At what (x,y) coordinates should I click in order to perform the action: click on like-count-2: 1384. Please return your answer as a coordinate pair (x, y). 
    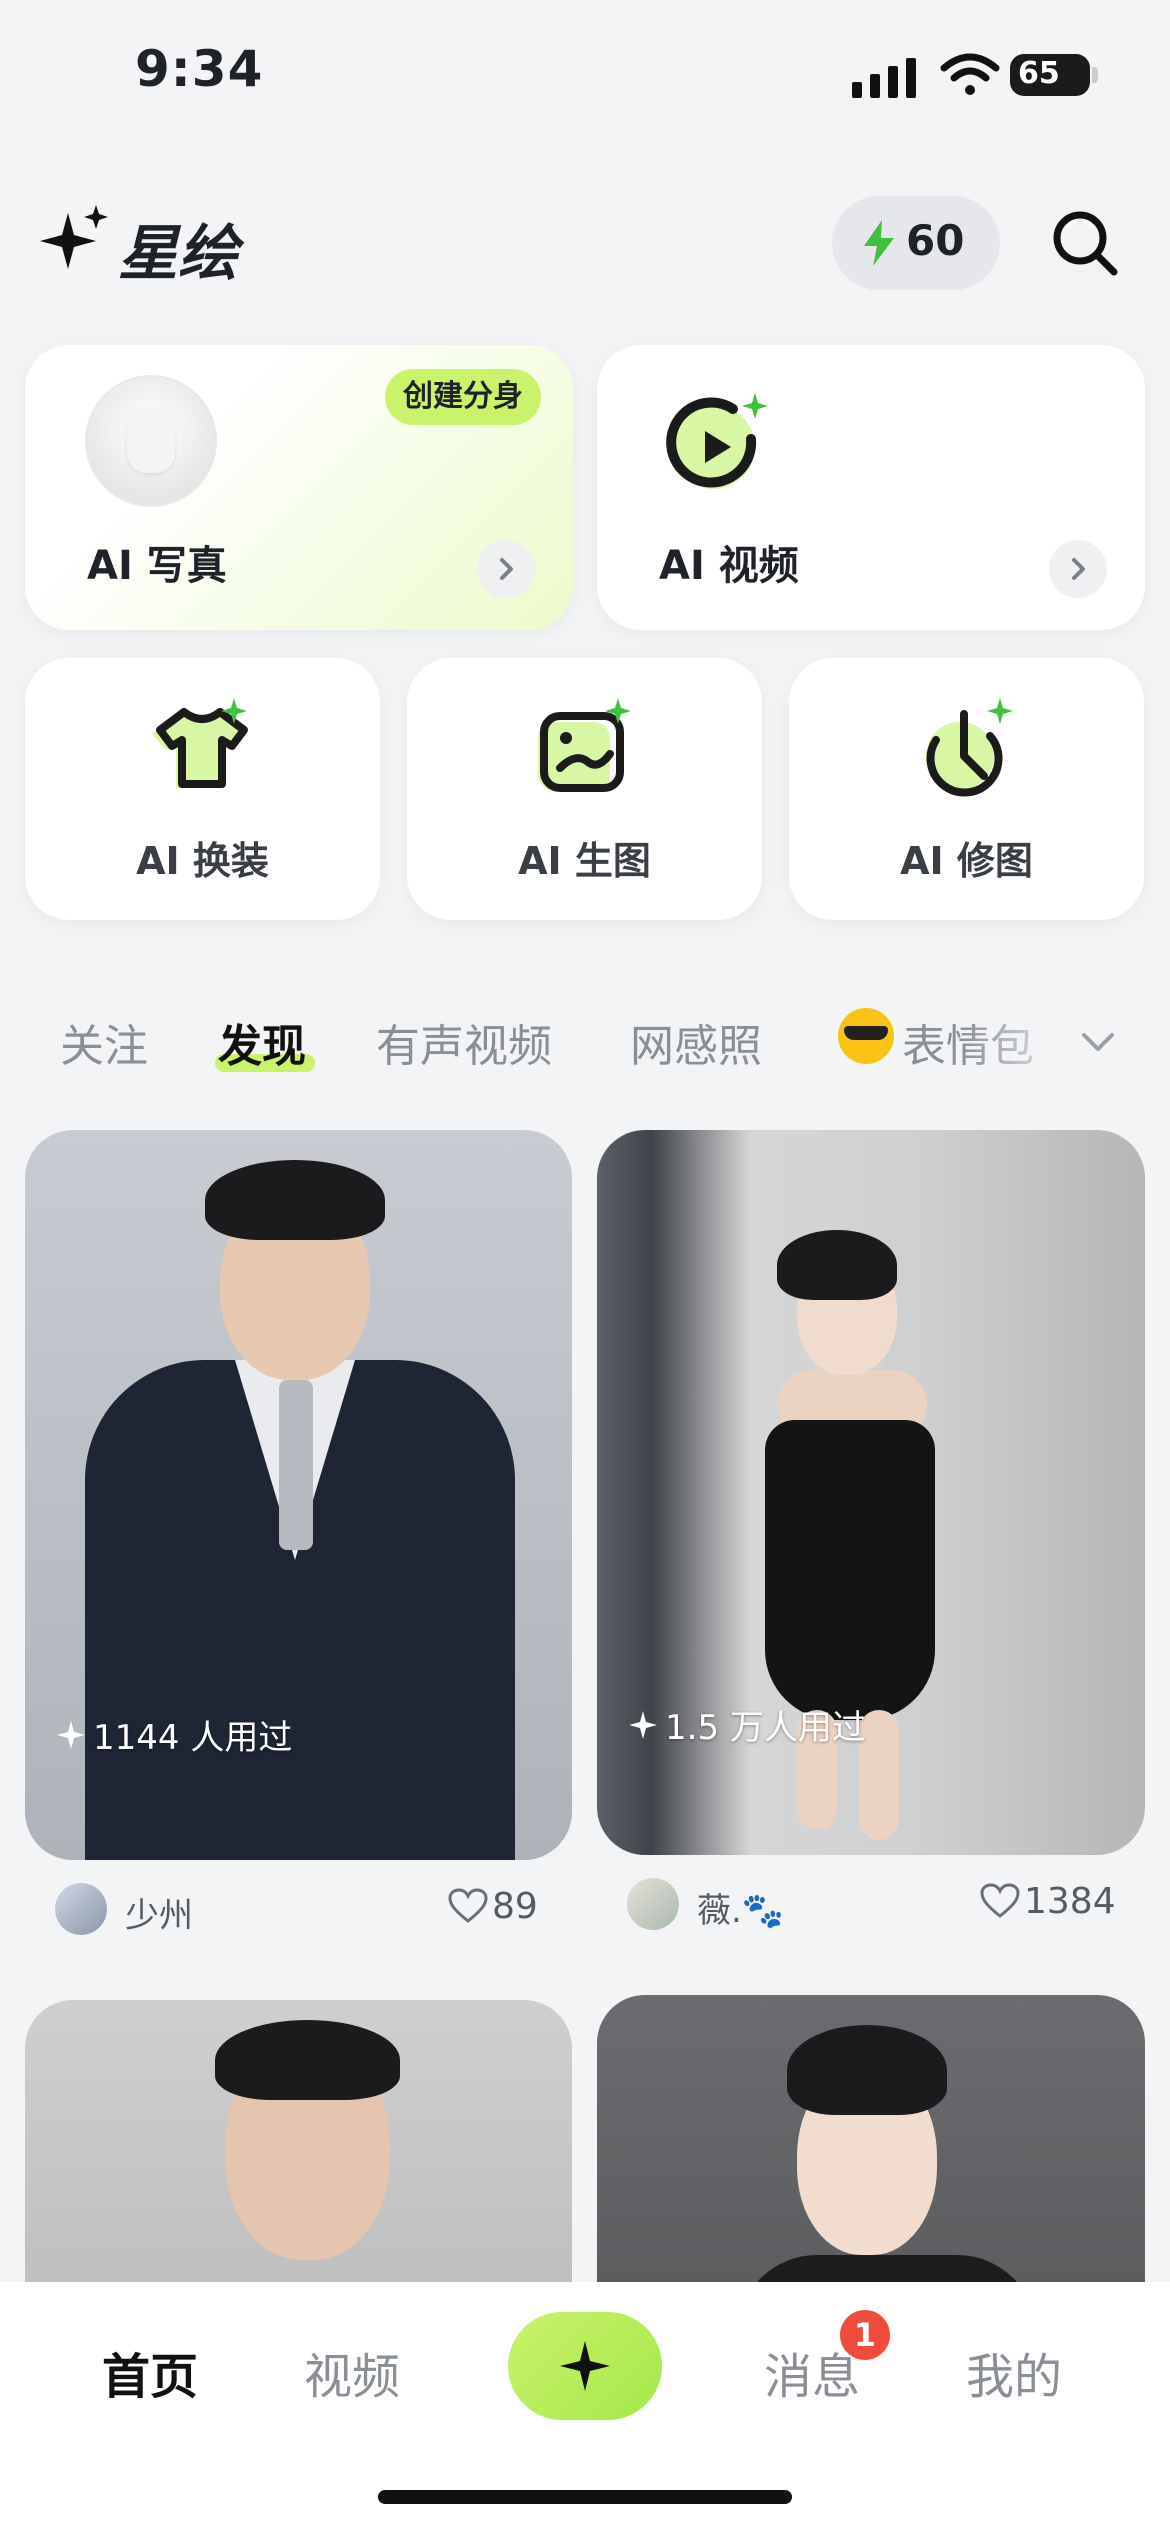
    Looking at the image, I should click on (1070, 1901).